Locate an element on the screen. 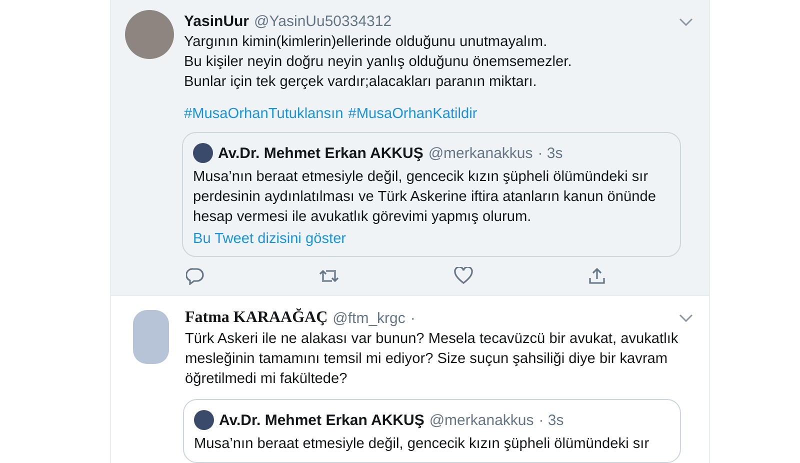 The image size is (800, 463). share-icon is located at coordinates (597, 276).